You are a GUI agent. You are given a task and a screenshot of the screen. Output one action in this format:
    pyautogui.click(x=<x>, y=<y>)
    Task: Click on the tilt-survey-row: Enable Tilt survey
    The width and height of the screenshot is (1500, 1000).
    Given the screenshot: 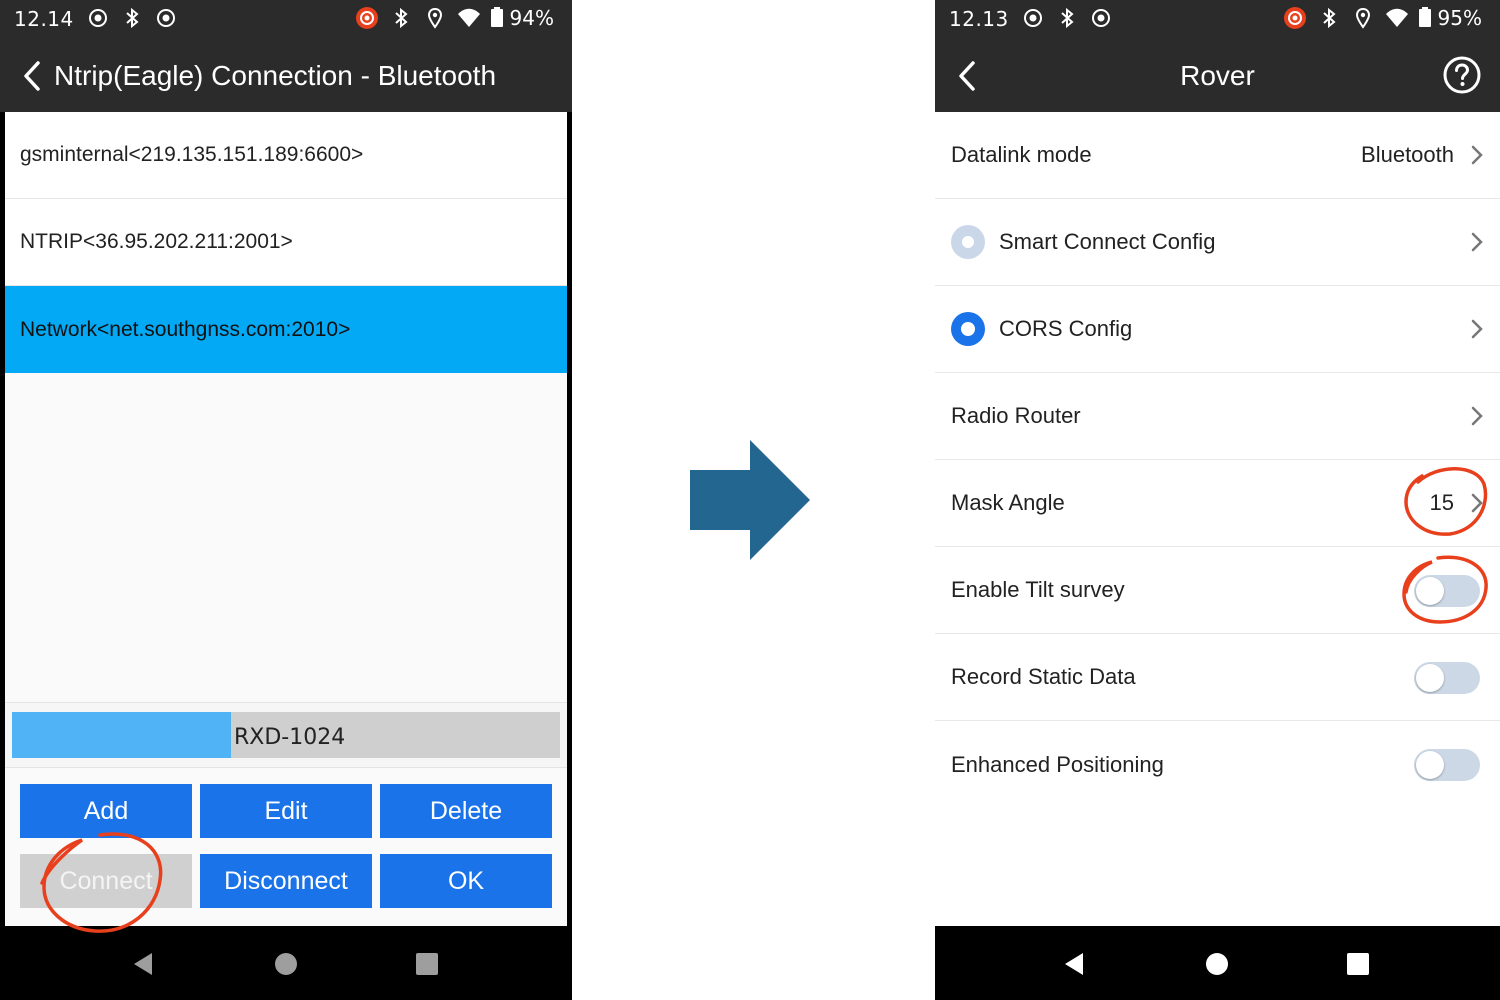 What is the action you would take?
    pyautogui.click(x=1217, y=590)
    